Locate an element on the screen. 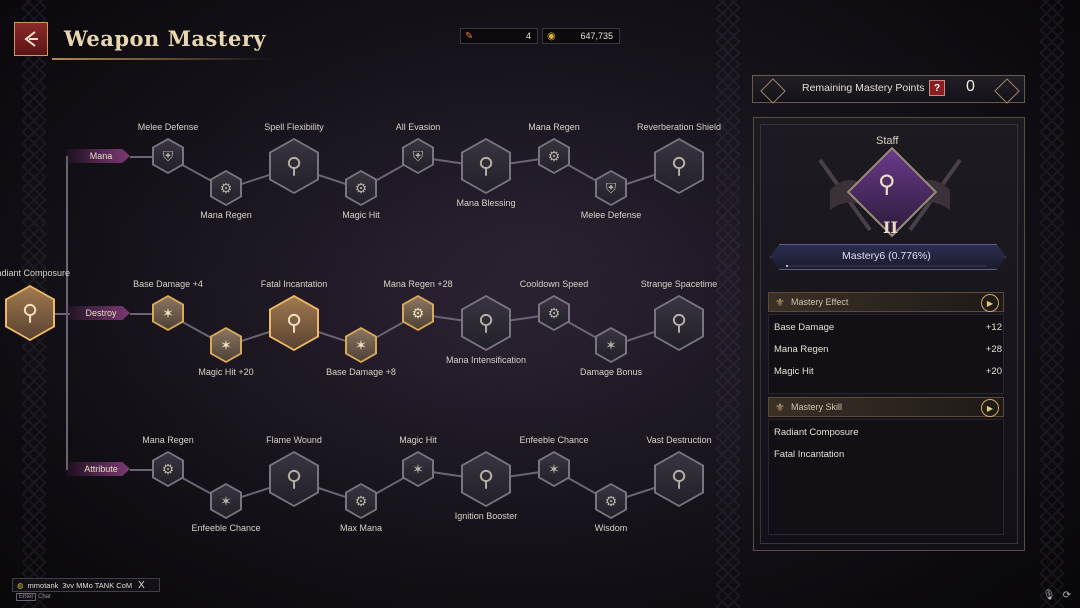  effect-value: +28 is located at coordinates (993, 349).